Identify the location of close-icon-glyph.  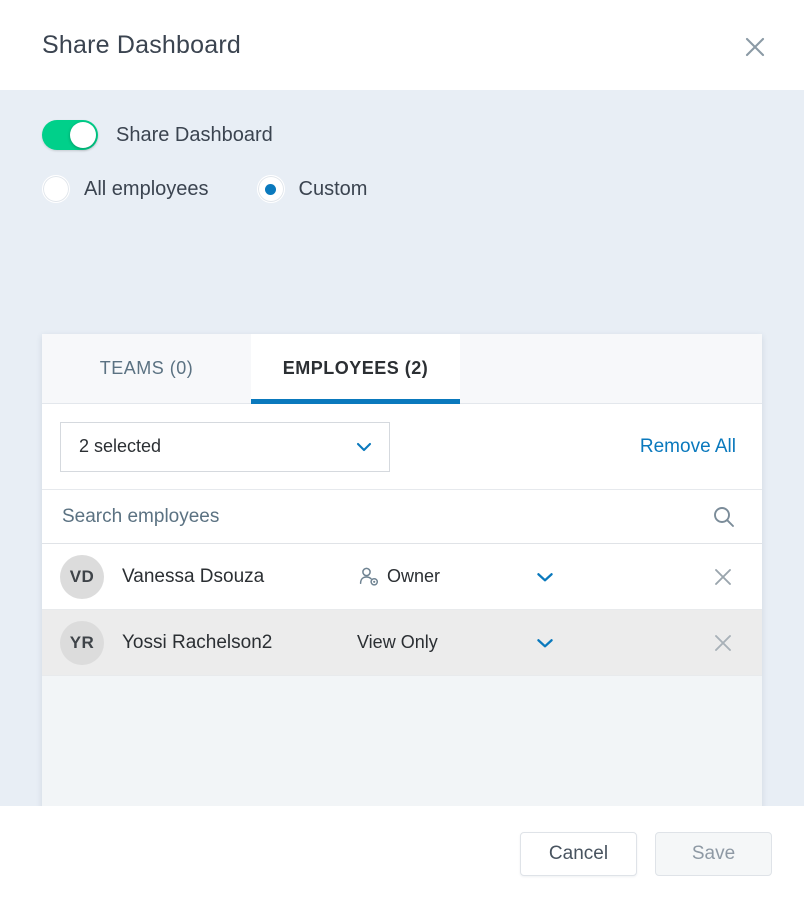
(755, 47).